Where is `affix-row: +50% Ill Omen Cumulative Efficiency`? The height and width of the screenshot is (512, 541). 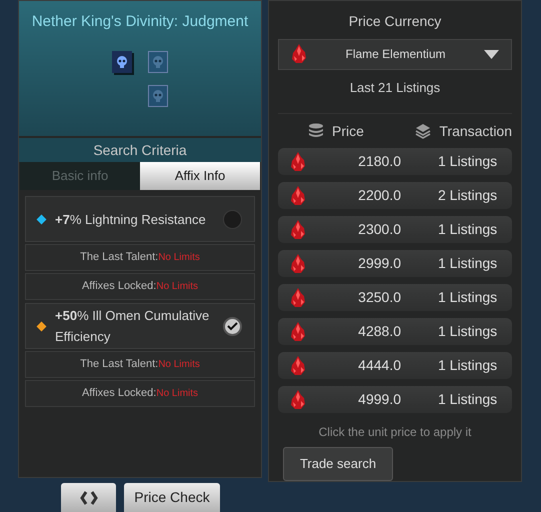 affix-row: +50% Ill Omen Cumulative Efficiency is located at coordinates (140, 326).